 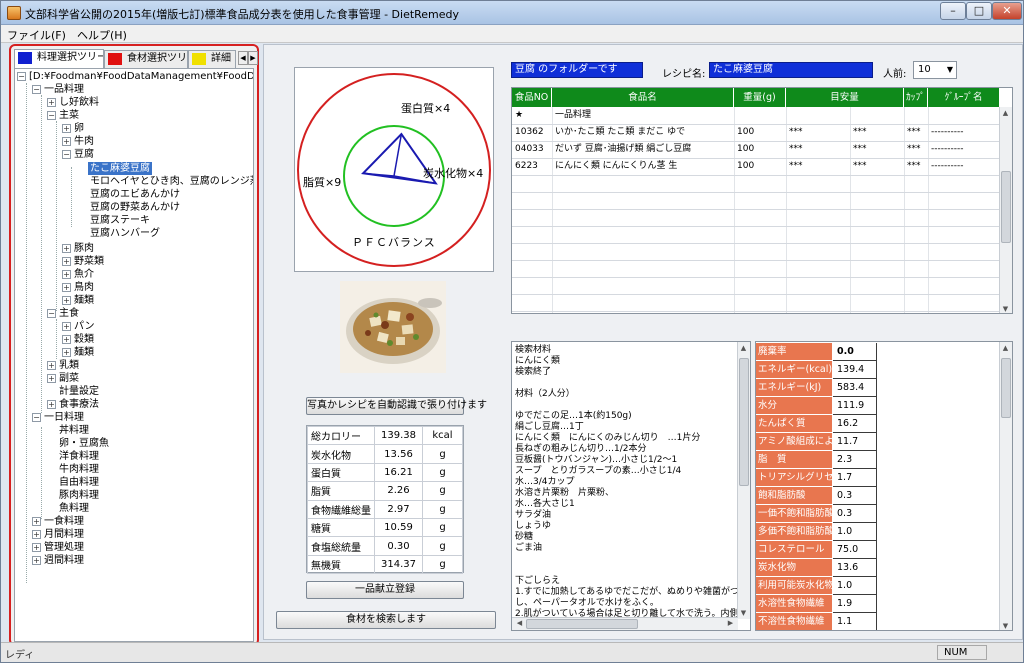 I want to click on grid-header-no: 食品NO, so click(x=532, y=97).